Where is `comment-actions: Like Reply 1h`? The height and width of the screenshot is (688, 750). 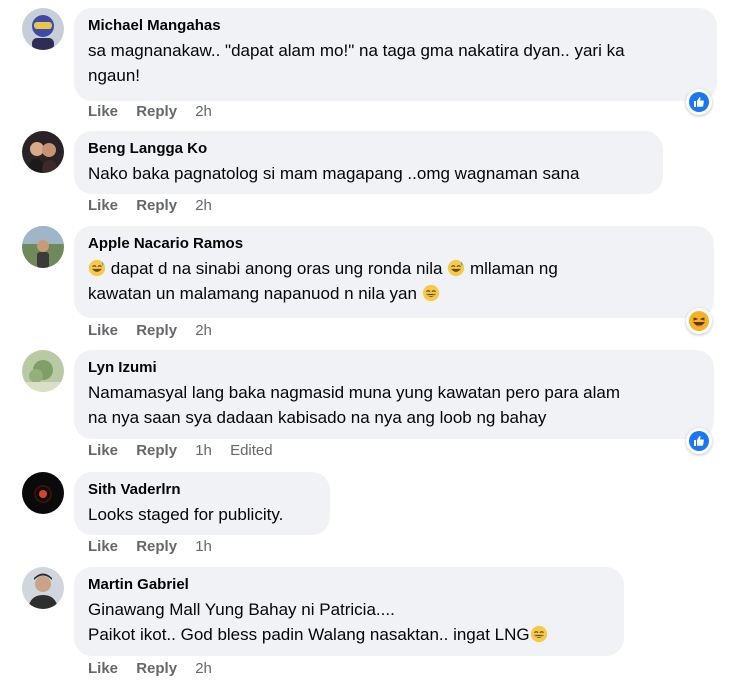
comment-actions: Like Reply 1h is located at coordinates (157, 547).